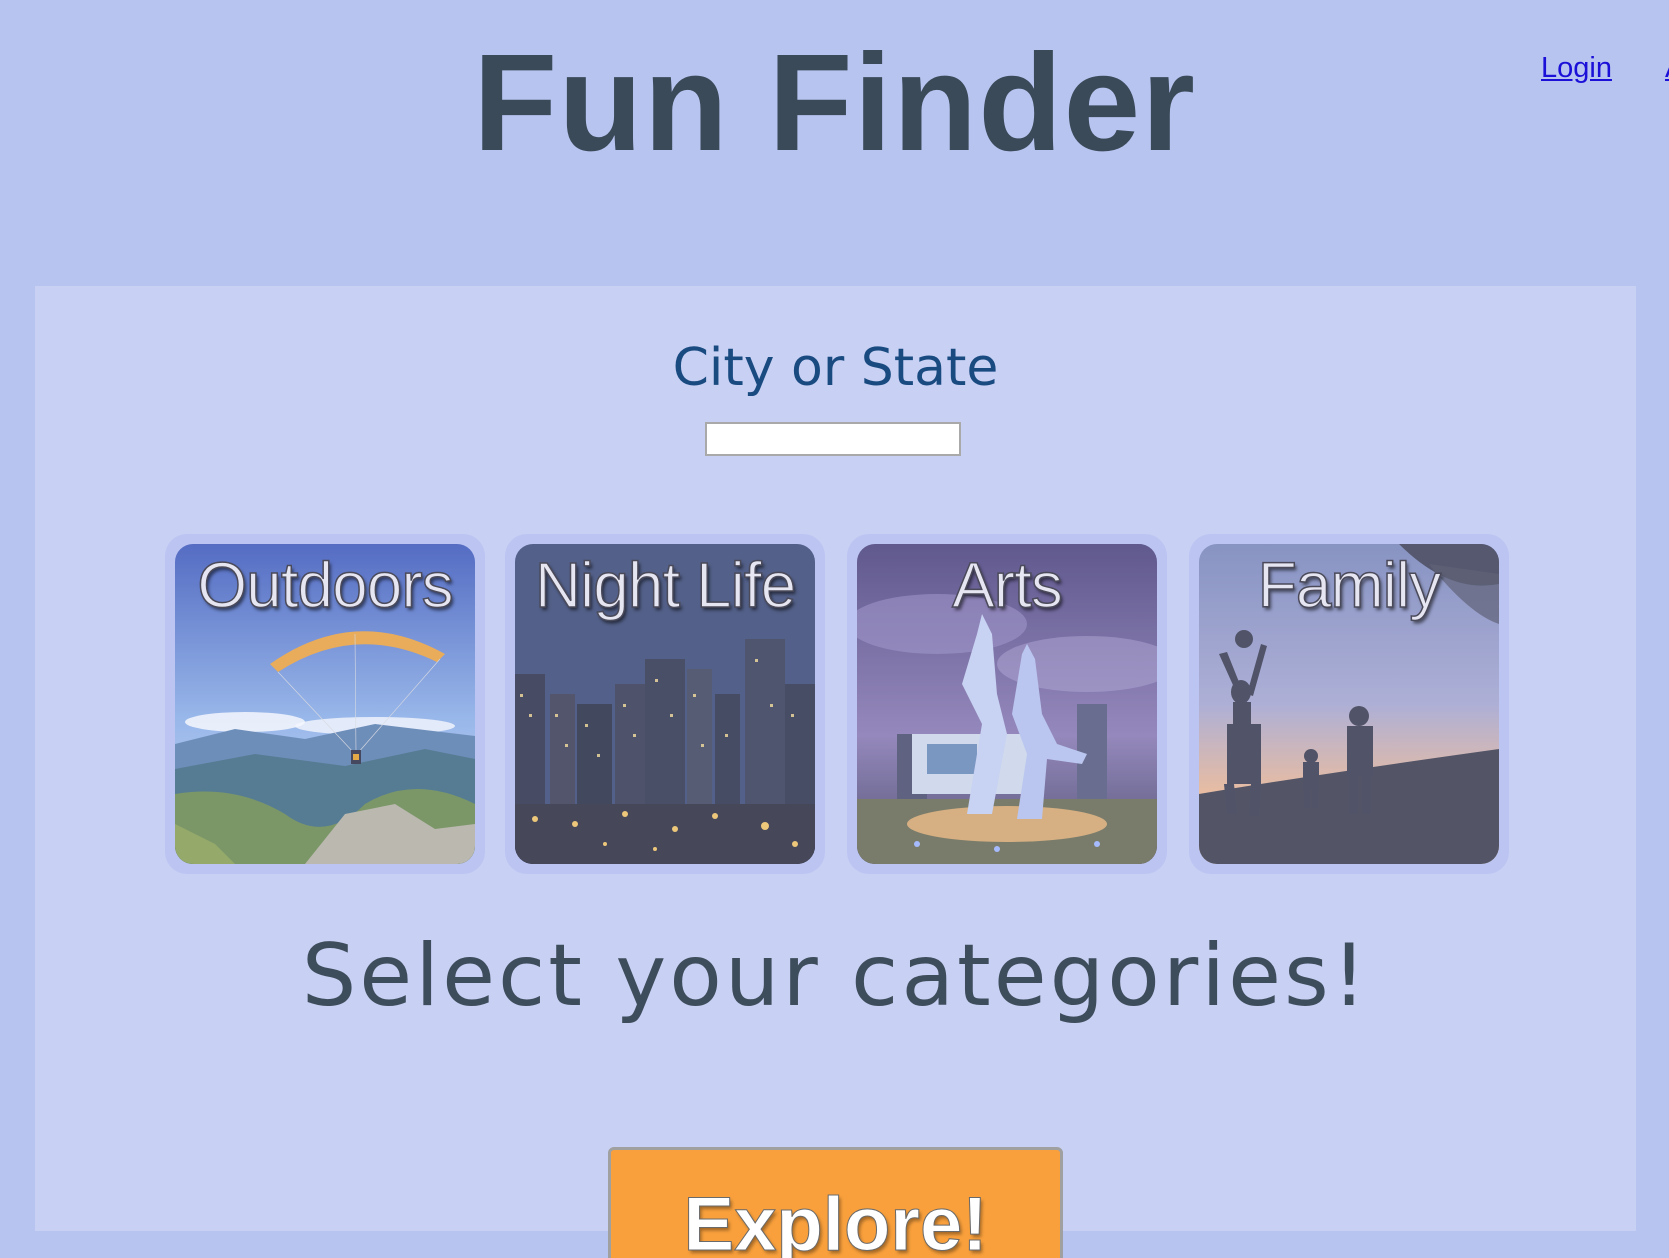  I want to click on select-categories-prompt: Select your categories!, so click(835, 976).